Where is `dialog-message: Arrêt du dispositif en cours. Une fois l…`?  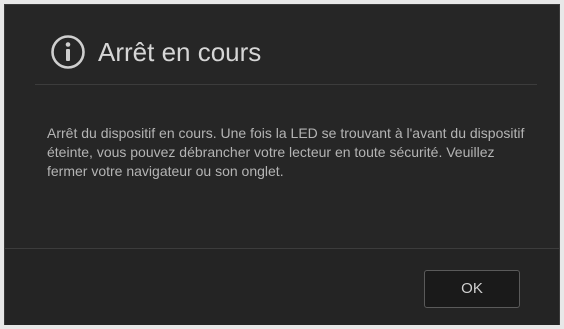
dialog-message: Arrêt du dispositif en cours. Une fois l… is located at coordinates (286, 152).